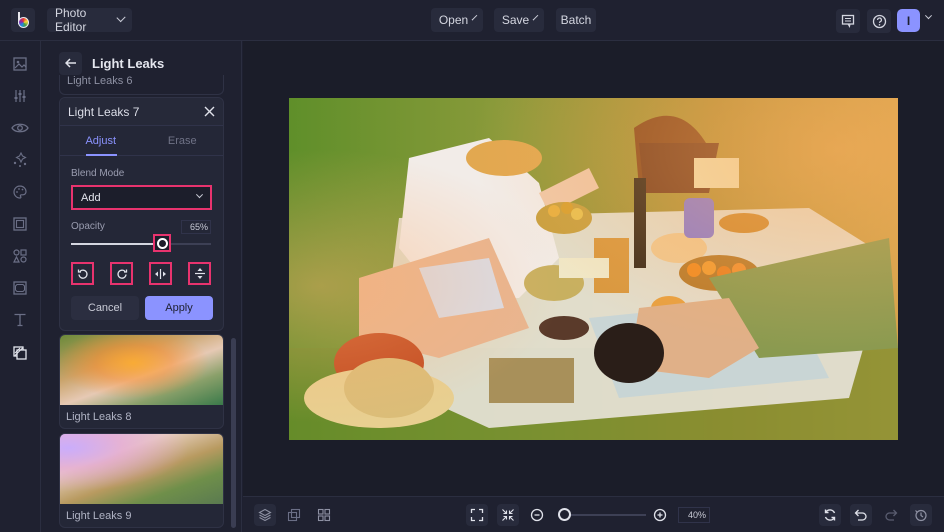 Image resolution: width=944 pixels, height=532 pixels. I want to click on undo-icon, so click(860, 515).